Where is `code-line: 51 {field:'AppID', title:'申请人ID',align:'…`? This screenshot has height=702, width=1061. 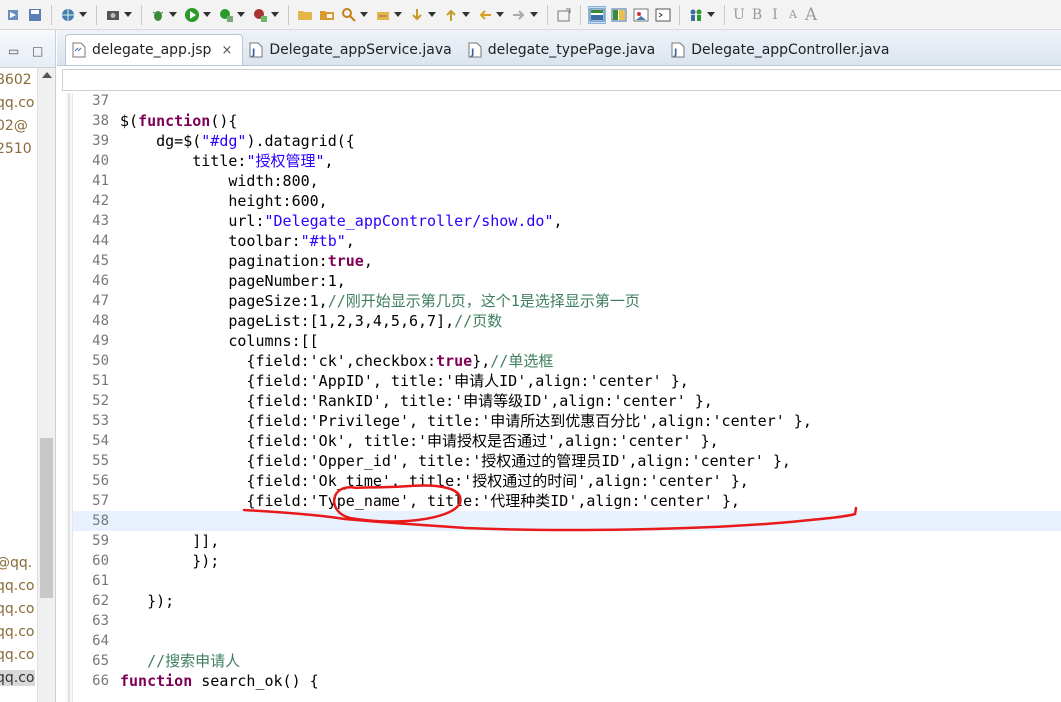 code-line: 51 {field:'AppID', title:'申请人ID',align:'… is located at coordinates (567, 381).